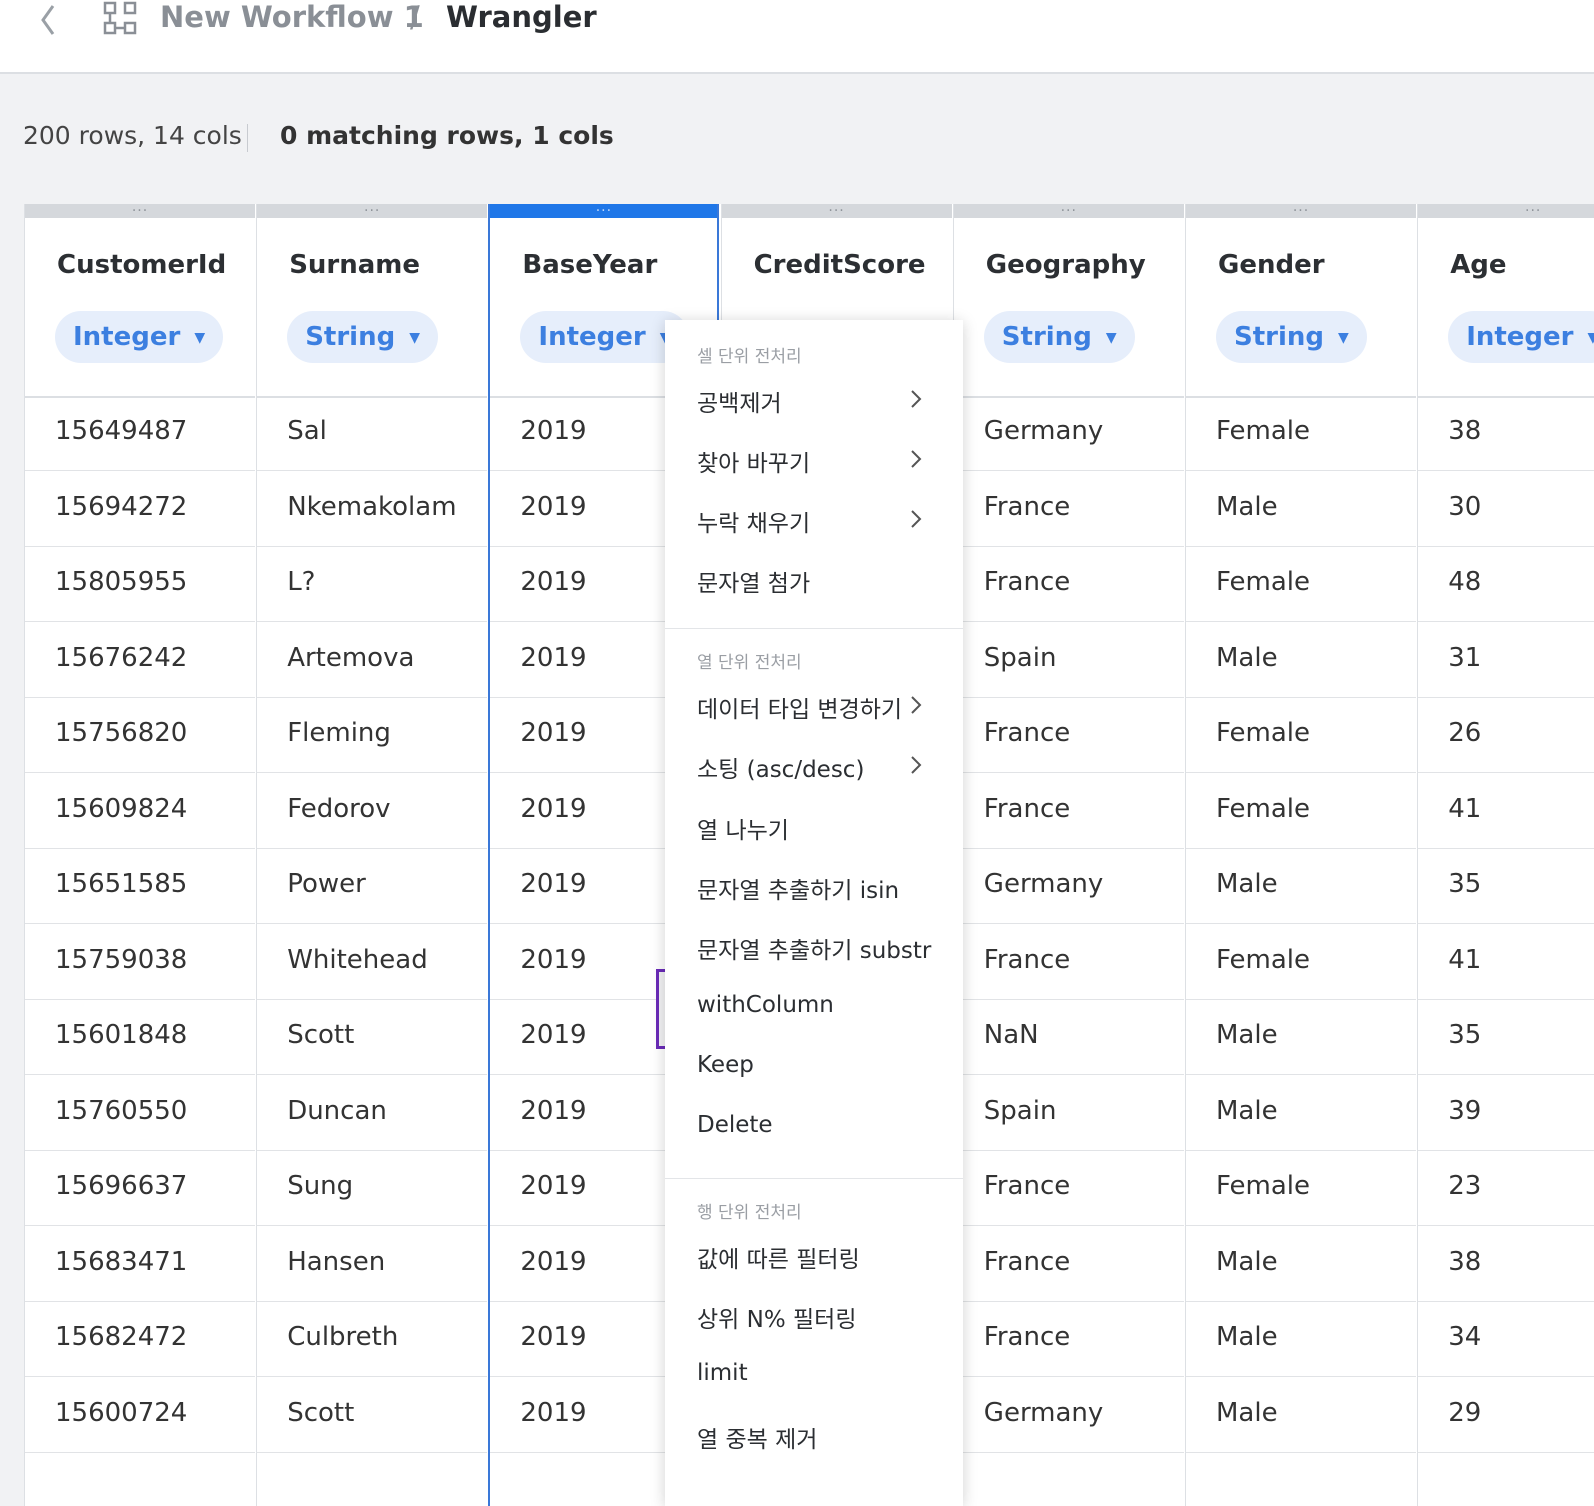 The height and width of the screenshot is (1506, 1594). What do you see at coordinates (814, 1436) in the screenshot?
I see `menu-item-s2-3: 열 중복 제거` at bounding box center [814, 1436].